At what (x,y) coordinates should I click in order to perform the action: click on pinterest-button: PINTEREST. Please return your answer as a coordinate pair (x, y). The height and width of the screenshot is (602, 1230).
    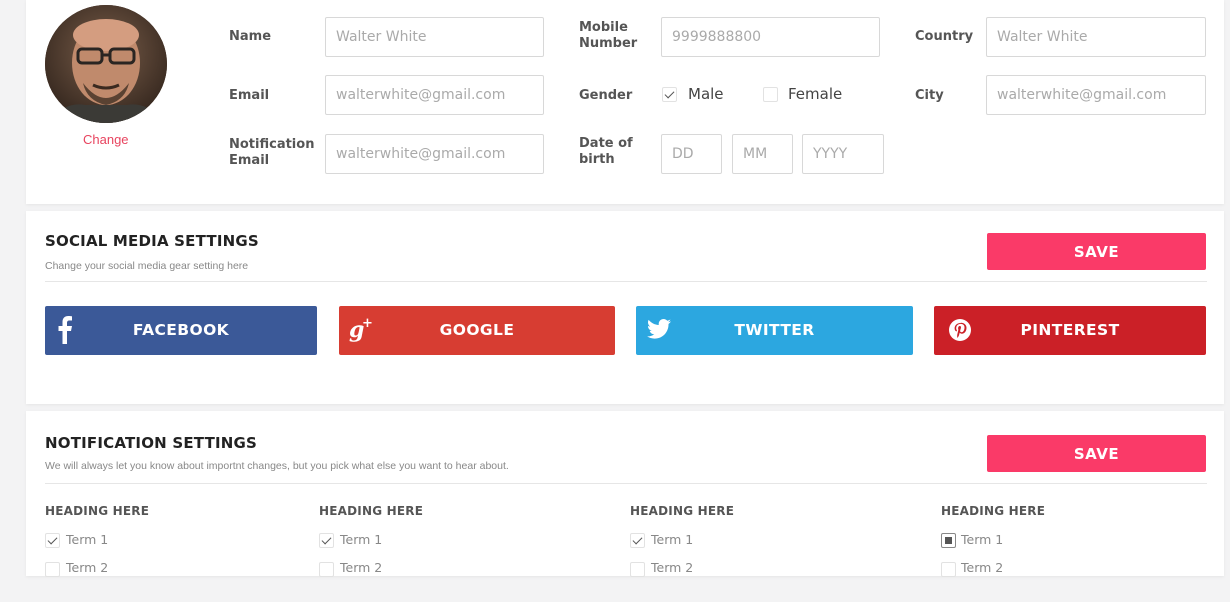
    Looking at the image, I should click on (1070, 330).